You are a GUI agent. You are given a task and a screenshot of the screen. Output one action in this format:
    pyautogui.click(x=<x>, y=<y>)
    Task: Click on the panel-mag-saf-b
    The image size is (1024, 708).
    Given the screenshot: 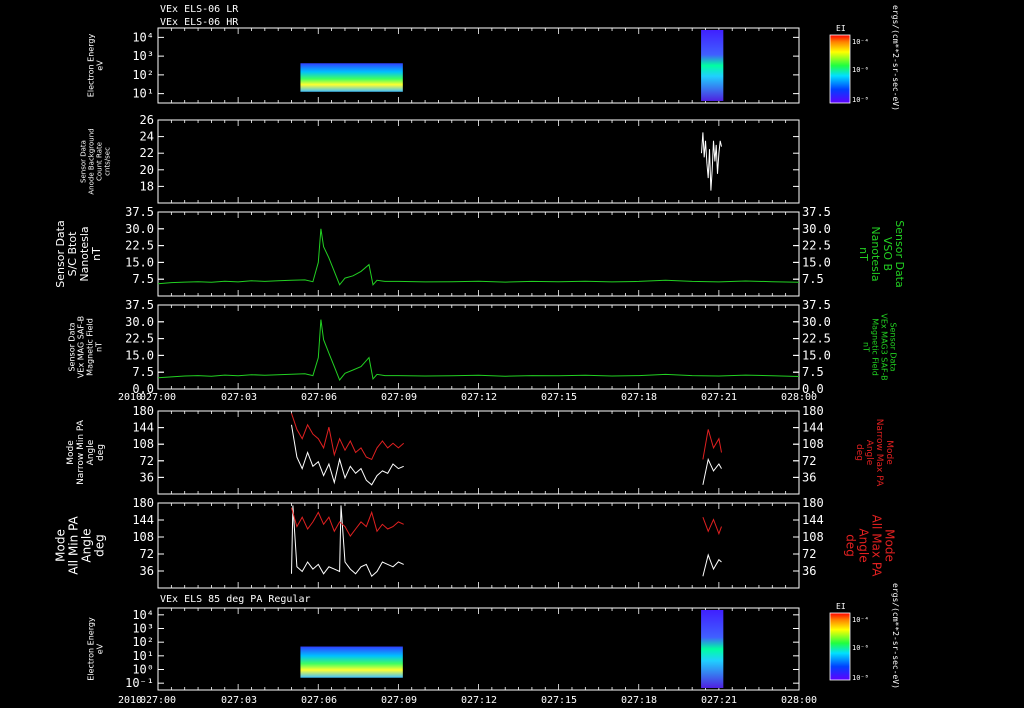 What is the action you would take?
    pyautogui.click(x=478, y=347)
    